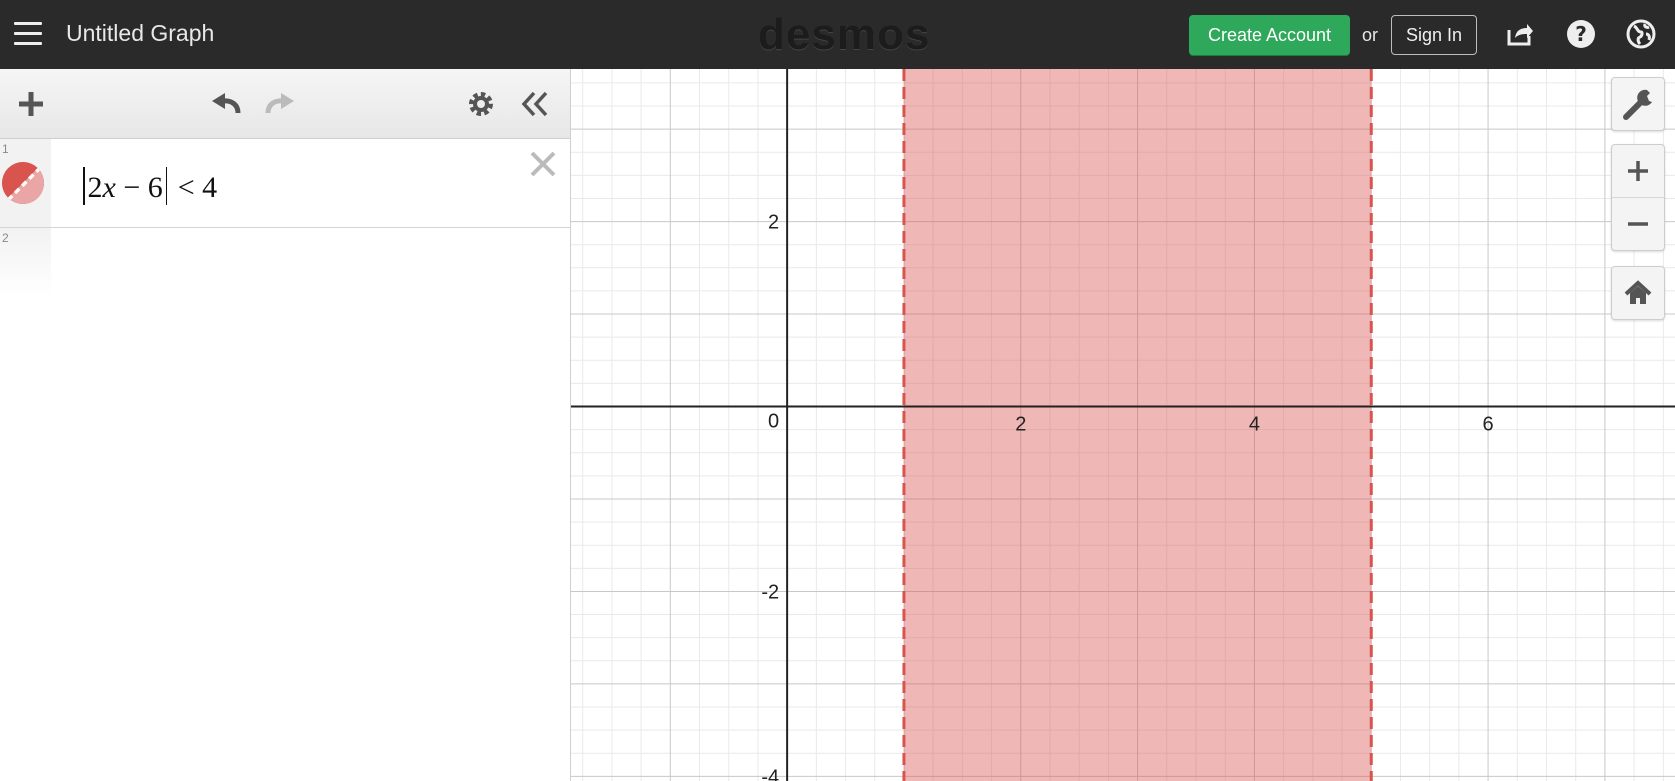  I want to click on color-swatch-icon, so click(23, 183).